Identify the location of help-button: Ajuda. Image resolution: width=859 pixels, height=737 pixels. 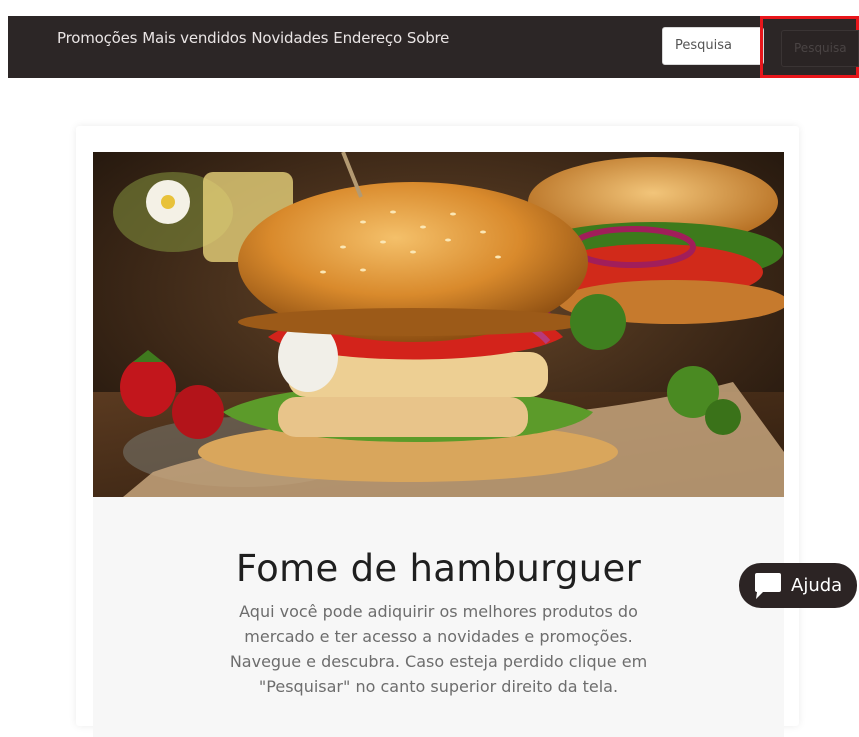
(798, 585).